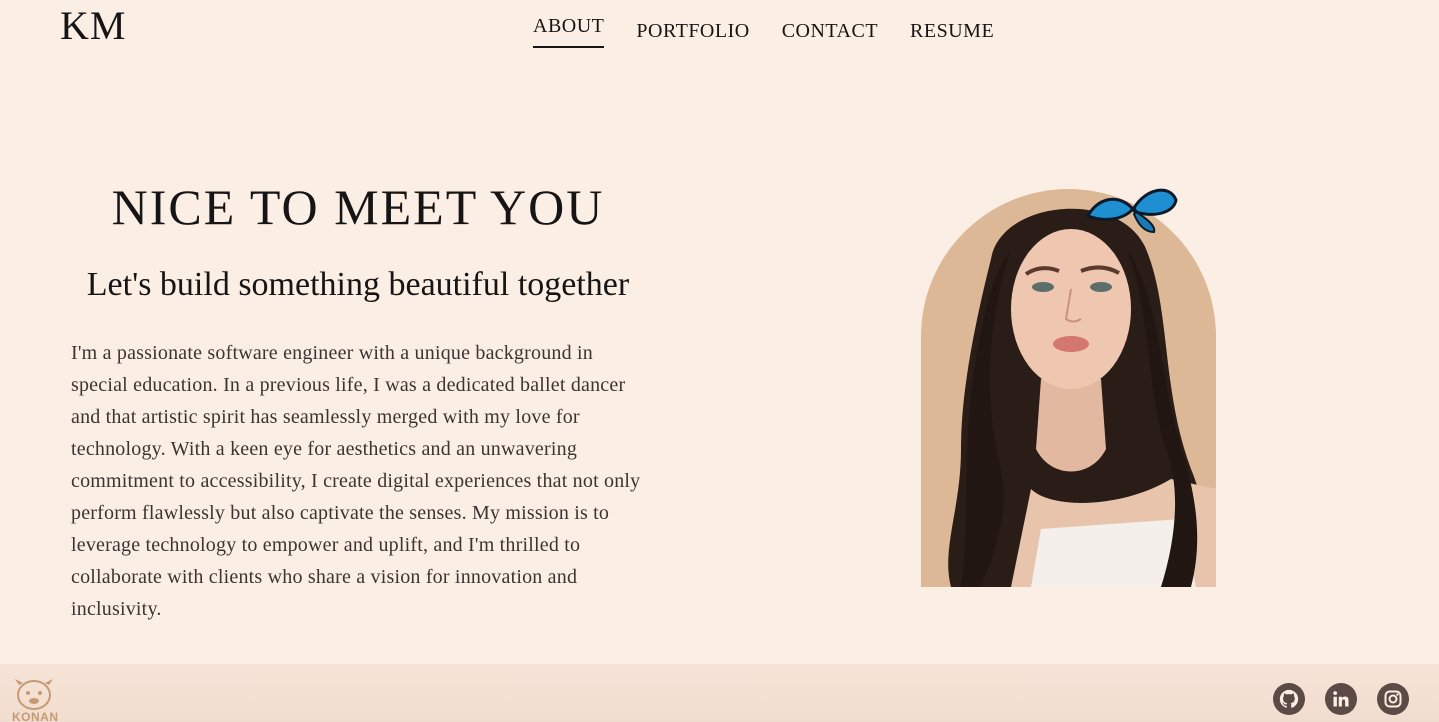 Image resolution: width=1439 pixels, height=722 pixels. What do you see at coordinates (692, 36) in the screenshot?
I see `nav-portfolio: PORTFOLIO` at bounding box center [692, 36].